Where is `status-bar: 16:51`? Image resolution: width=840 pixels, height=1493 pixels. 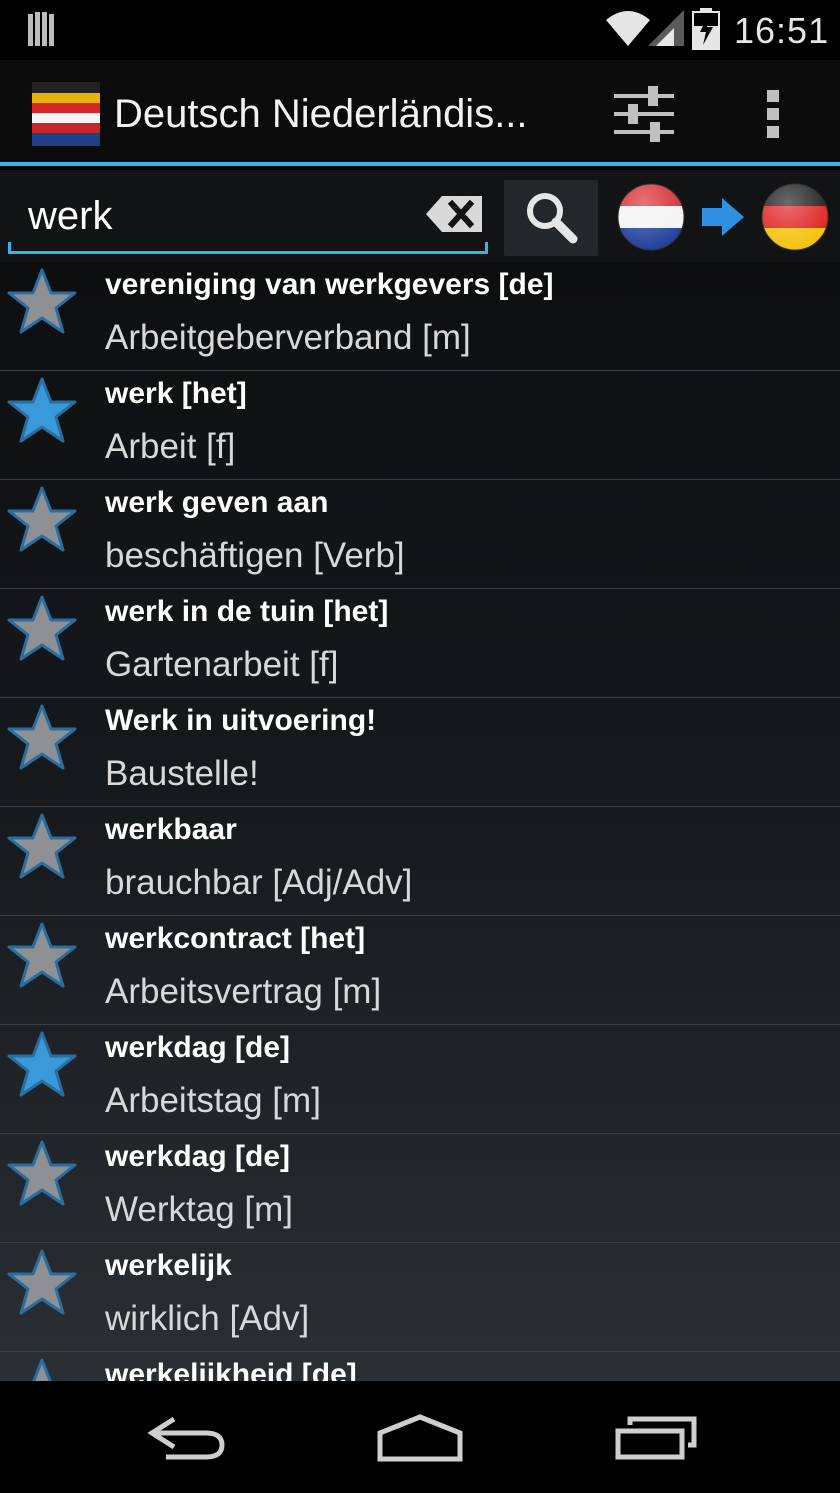 status-bar: 16:51 is located at coordinates (420, 30).